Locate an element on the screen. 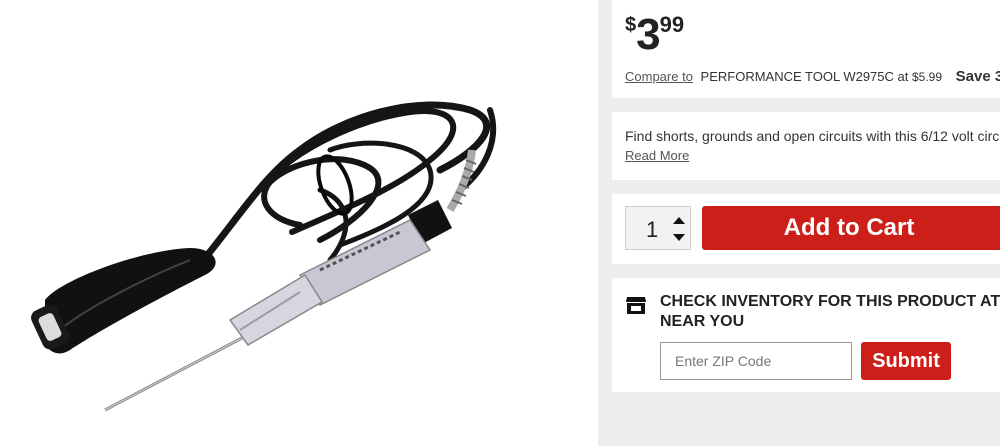 This screenshot has height=446, width=1000. inventory-title-line1: CHECK INVENTORY FOR THIS PRODUCT AT A is located at coordinates (830, 301).